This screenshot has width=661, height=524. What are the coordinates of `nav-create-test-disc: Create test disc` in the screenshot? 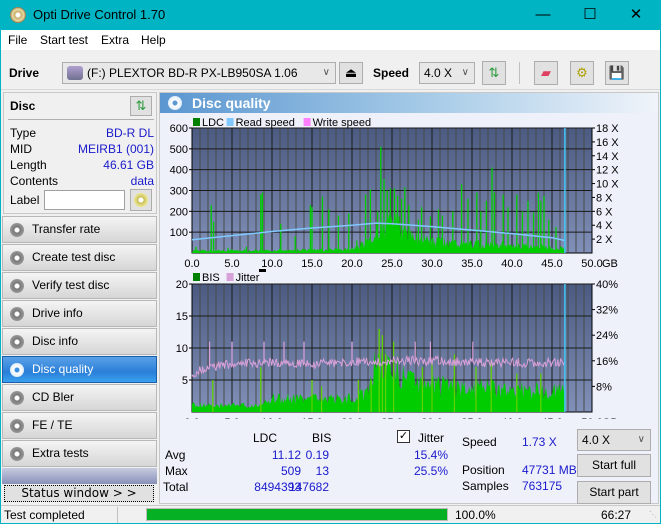 It's located at (79, 257).